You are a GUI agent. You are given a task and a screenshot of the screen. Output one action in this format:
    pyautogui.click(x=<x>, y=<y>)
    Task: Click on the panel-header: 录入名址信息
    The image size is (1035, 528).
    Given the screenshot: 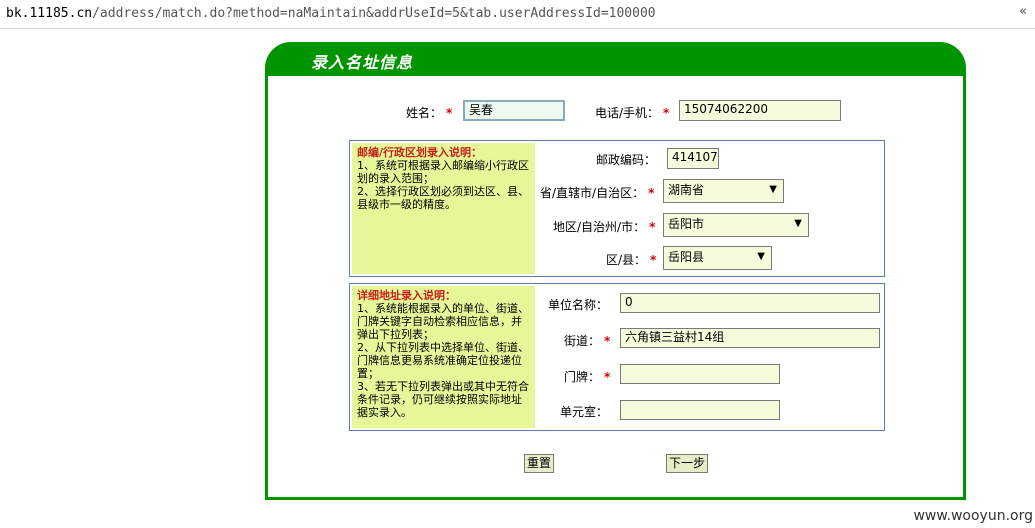 What is the action you would take?
    pyautogui.click(x=615, y=58)
    